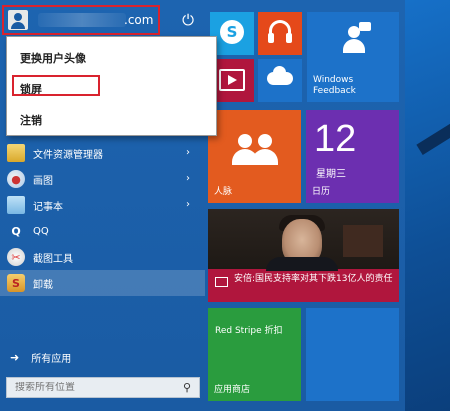 The width and height of the screenshot is (450, 411). Describe the element at coordinates (15, 357) in the screenshot. I see `arrow-right-icon: ➜` at that location.